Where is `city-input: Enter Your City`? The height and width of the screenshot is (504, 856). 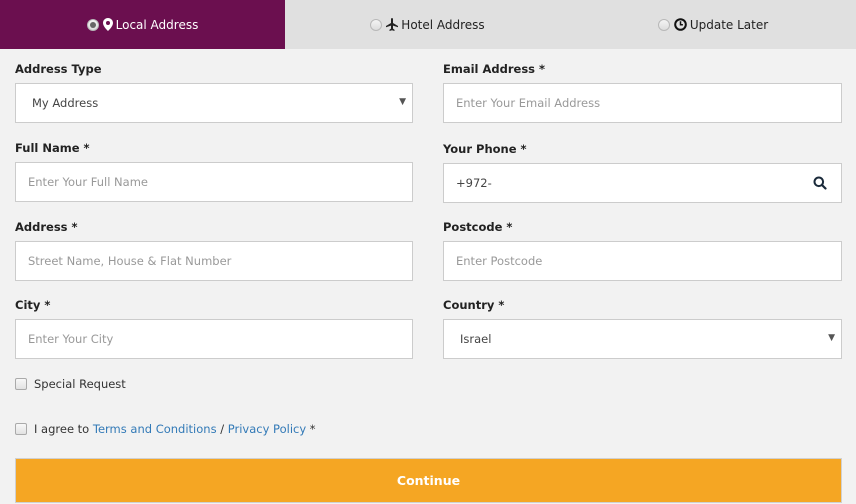 city-input: Enter Your City is located at coordinates (214, 339).